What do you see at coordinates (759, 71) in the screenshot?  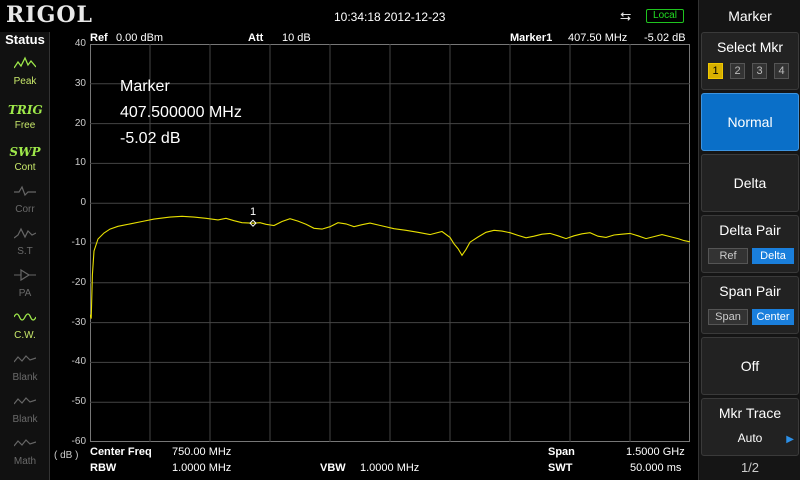 I see `marker-3-option: 3` at bounding box center [759, 71].